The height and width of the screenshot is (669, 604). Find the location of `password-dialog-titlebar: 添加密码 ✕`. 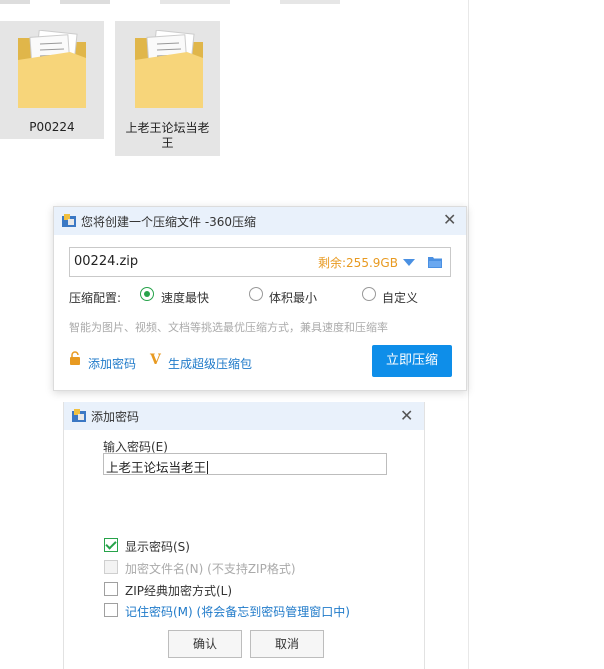

password-dialog-titlebar: 添加密码 ✕ is located at coordinates (244, 416).